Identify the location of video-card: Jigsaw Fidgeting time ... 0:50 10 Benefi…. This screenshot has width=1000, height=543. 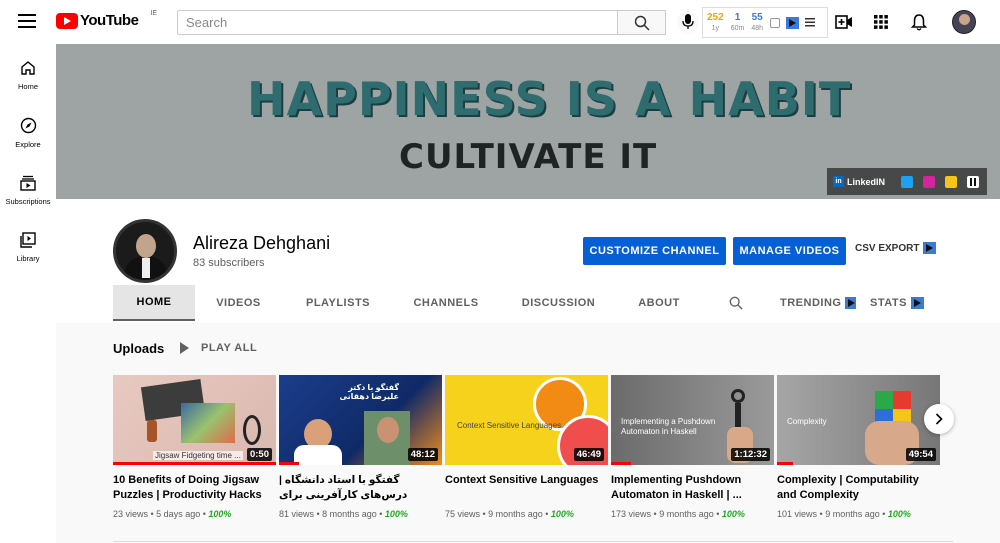
(194, 447).